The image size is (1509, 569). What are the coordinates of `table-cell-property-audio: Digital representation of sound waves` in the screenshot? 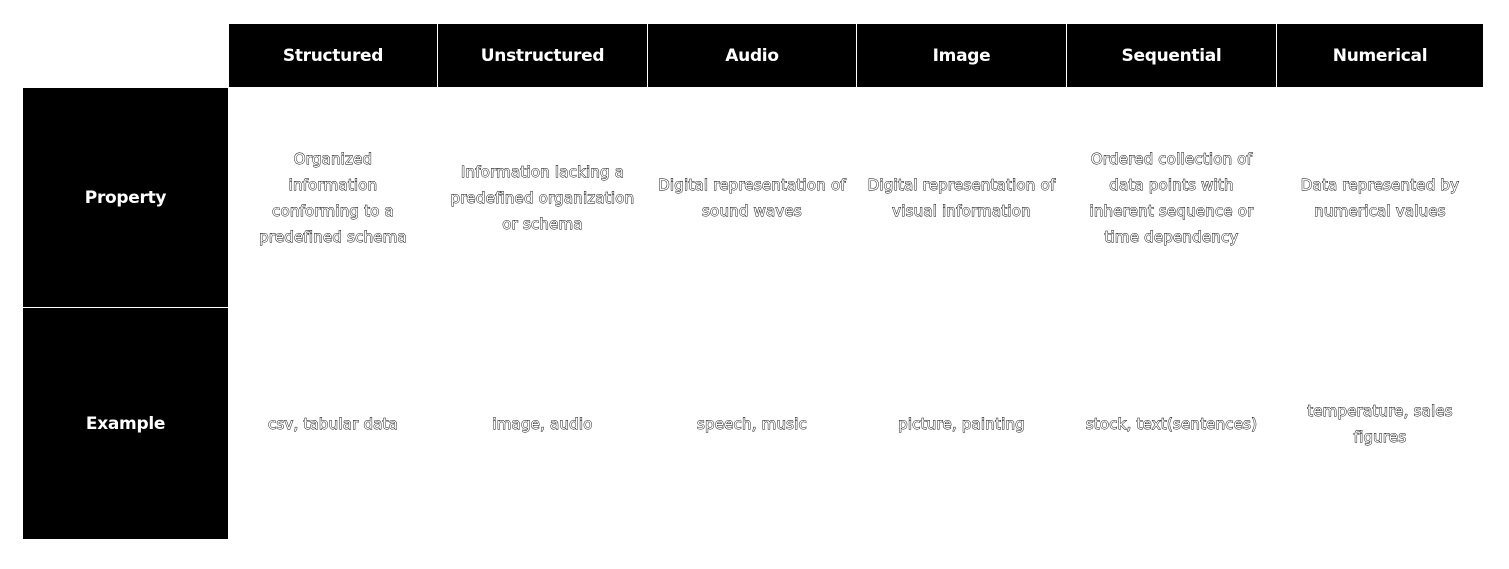 It's located at (752, 197).